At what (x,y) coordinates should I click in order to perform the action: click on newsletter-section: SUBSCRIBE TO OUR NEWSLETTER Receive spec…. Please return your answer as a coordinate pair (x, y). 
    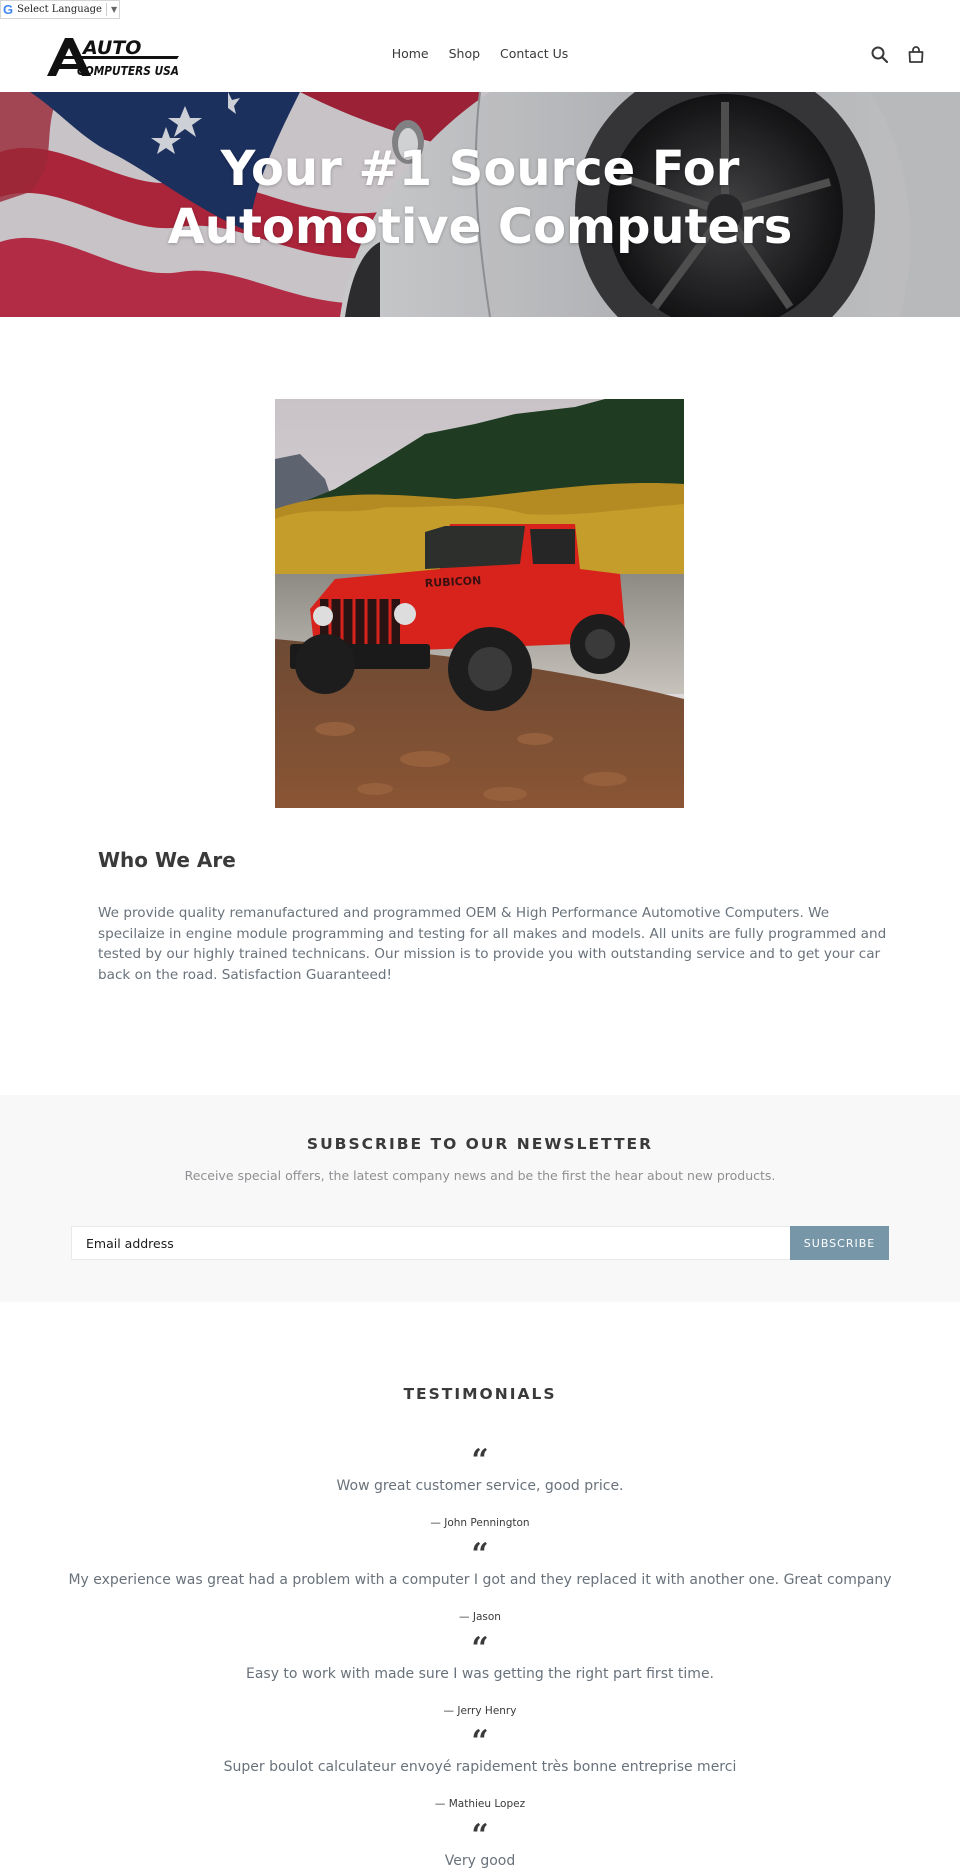
    Looking at the image, I should click on (480, 1198).